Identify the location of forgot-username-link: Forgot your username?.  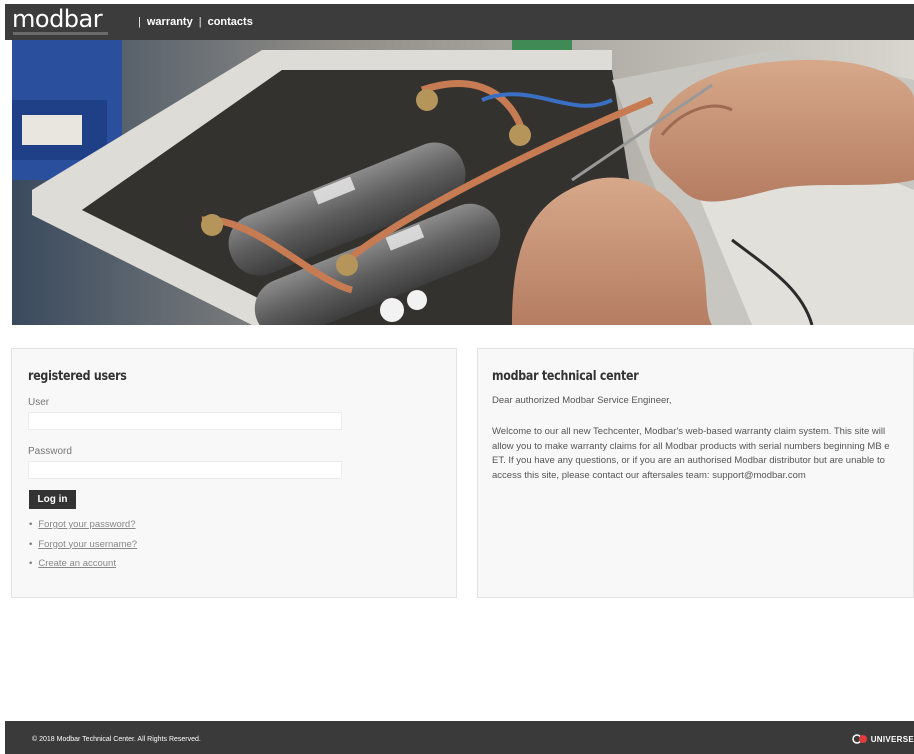
(87, 544).